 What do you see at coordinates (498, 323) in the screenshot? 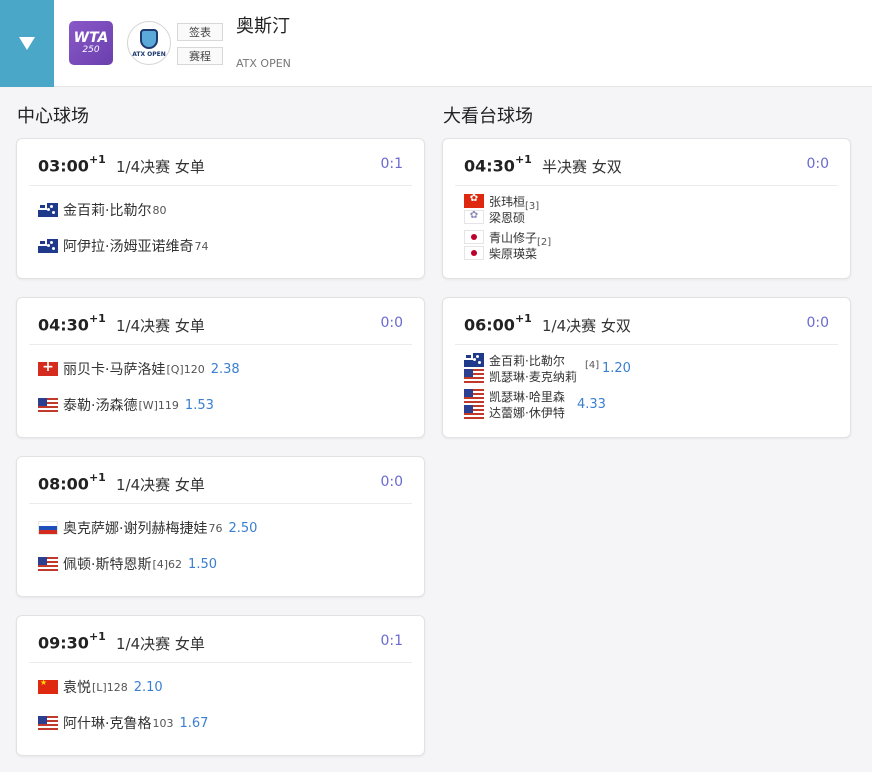
I see `match-time: 06:00+1` at bounding box center [498, 323].